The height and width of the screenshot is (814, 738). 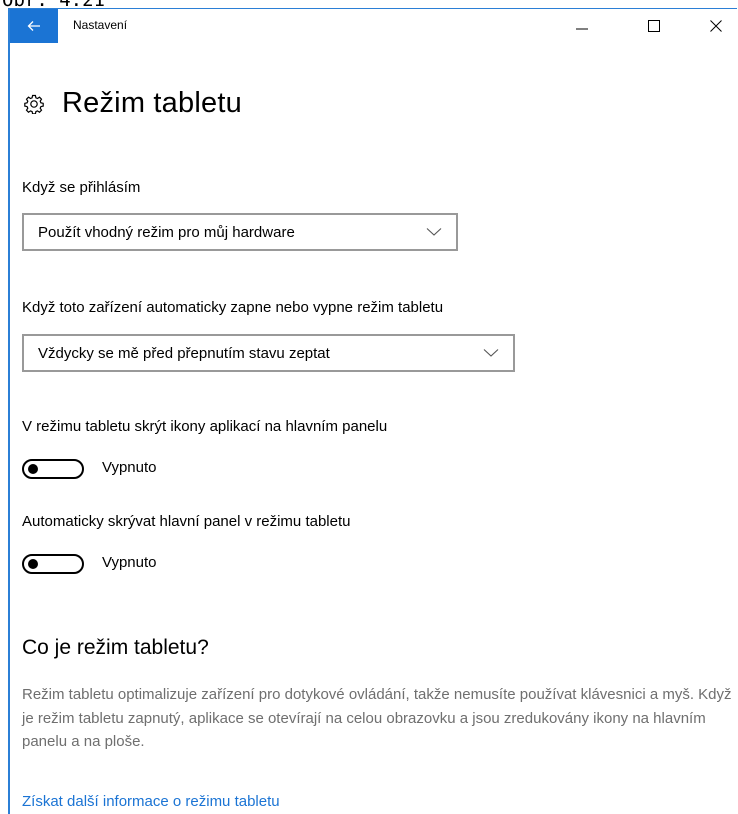 I want to click on hide-icons-toggle, so click(x=53, y=469).